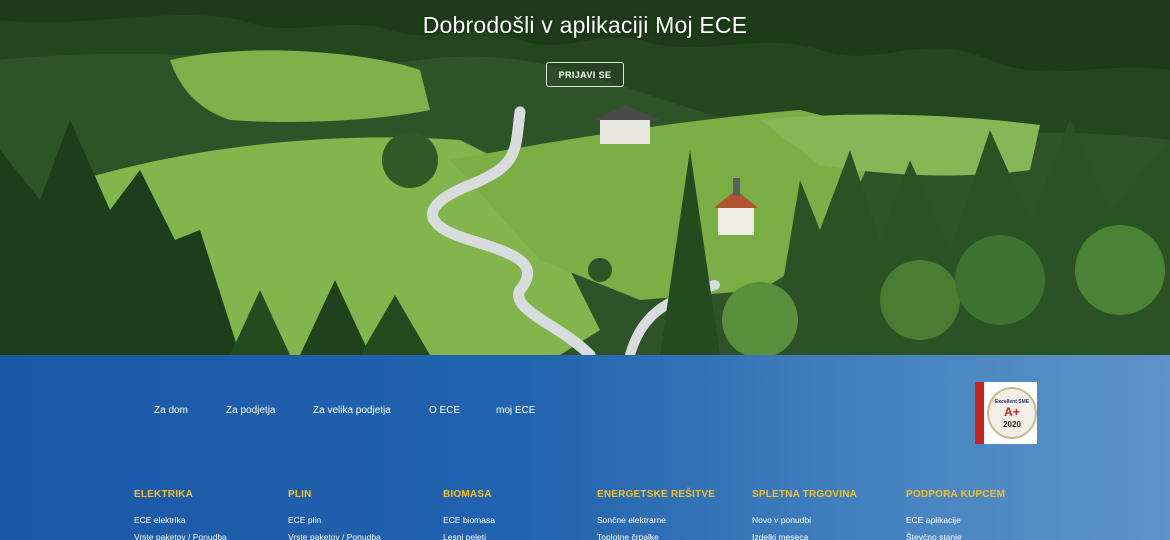  I want to click on column-heading: BIOMASA, so click(467, 494).